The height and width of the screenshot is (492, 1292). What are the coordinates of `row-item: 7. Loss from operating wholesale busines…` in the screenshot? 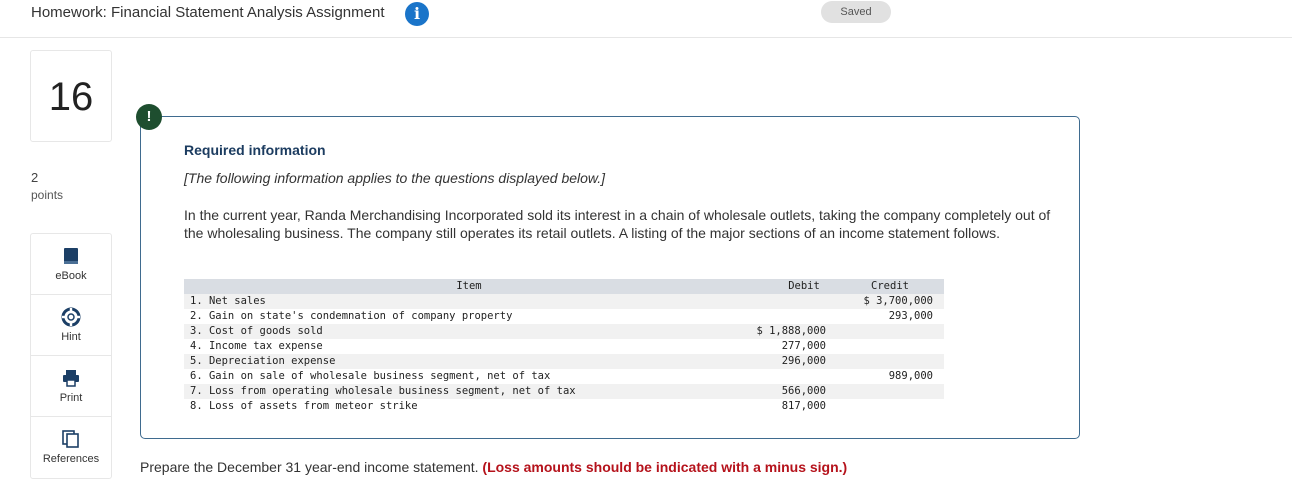 It's located at (383, 391).